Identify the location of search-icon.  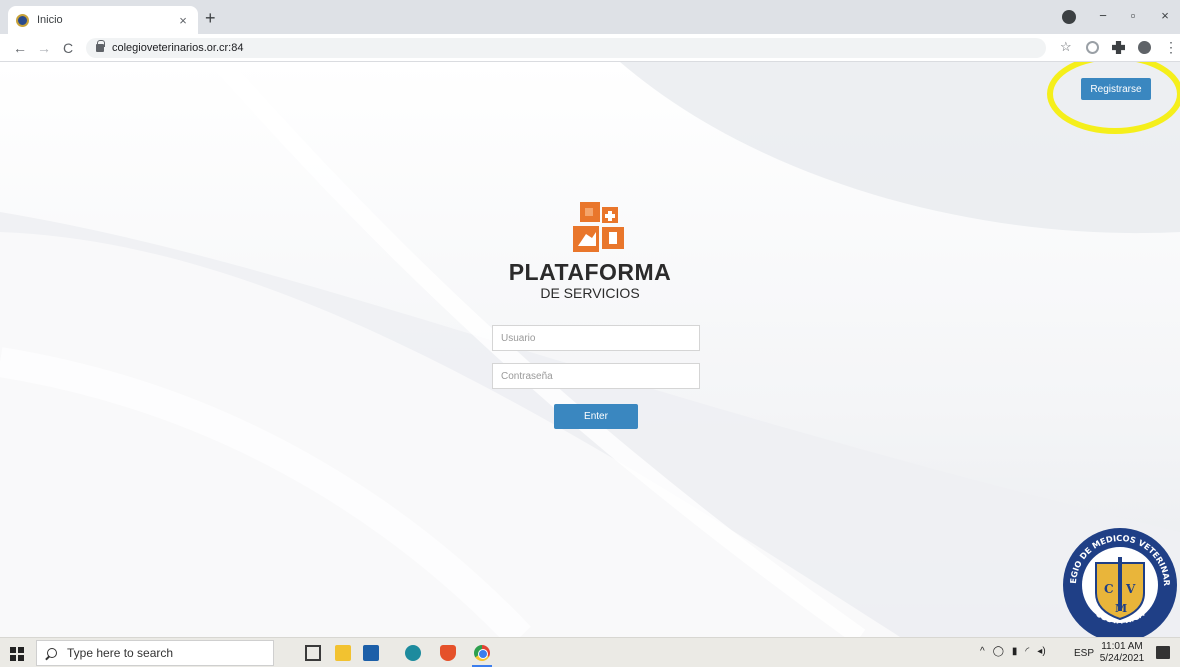
(52, 653).